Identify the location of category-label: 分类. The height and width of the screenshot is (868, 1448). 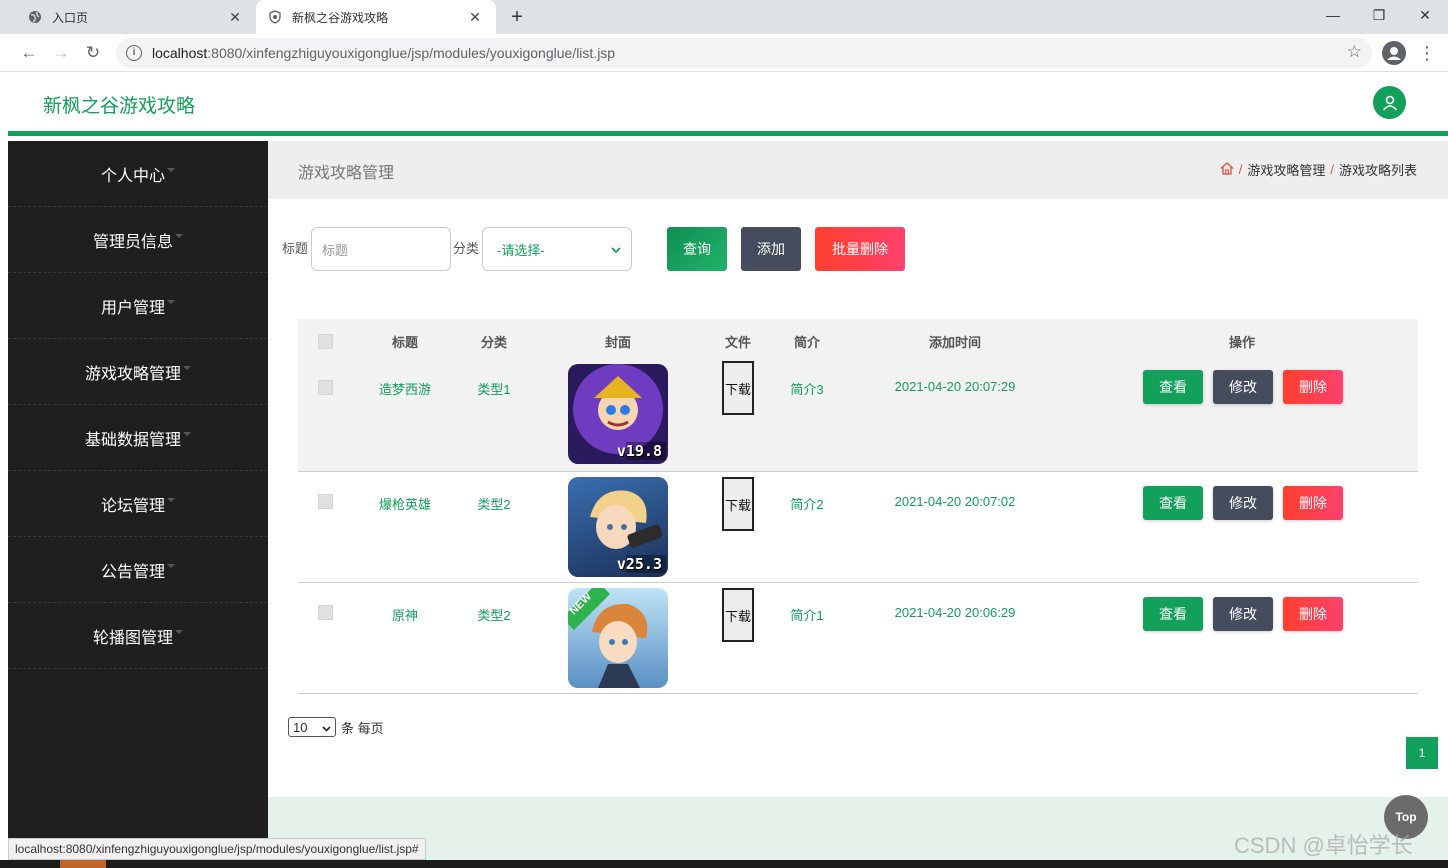
(466, 248).